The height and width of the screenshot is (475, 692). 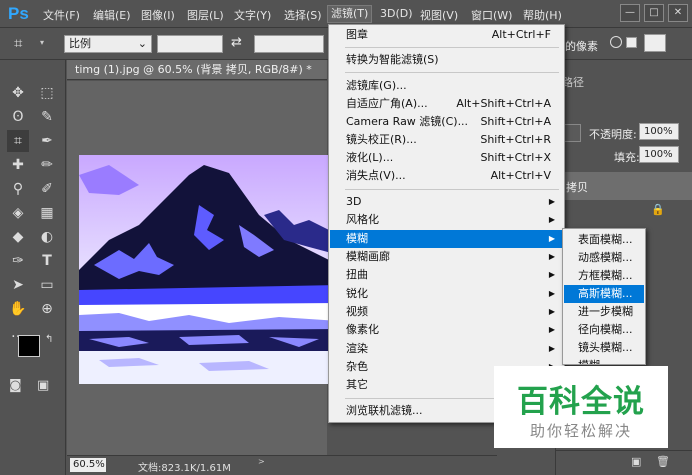 What do you see at coordinates (18, 261) in the screenshot?
I see `pen-tool-icon: ✑` at bounding box center [18, 261].